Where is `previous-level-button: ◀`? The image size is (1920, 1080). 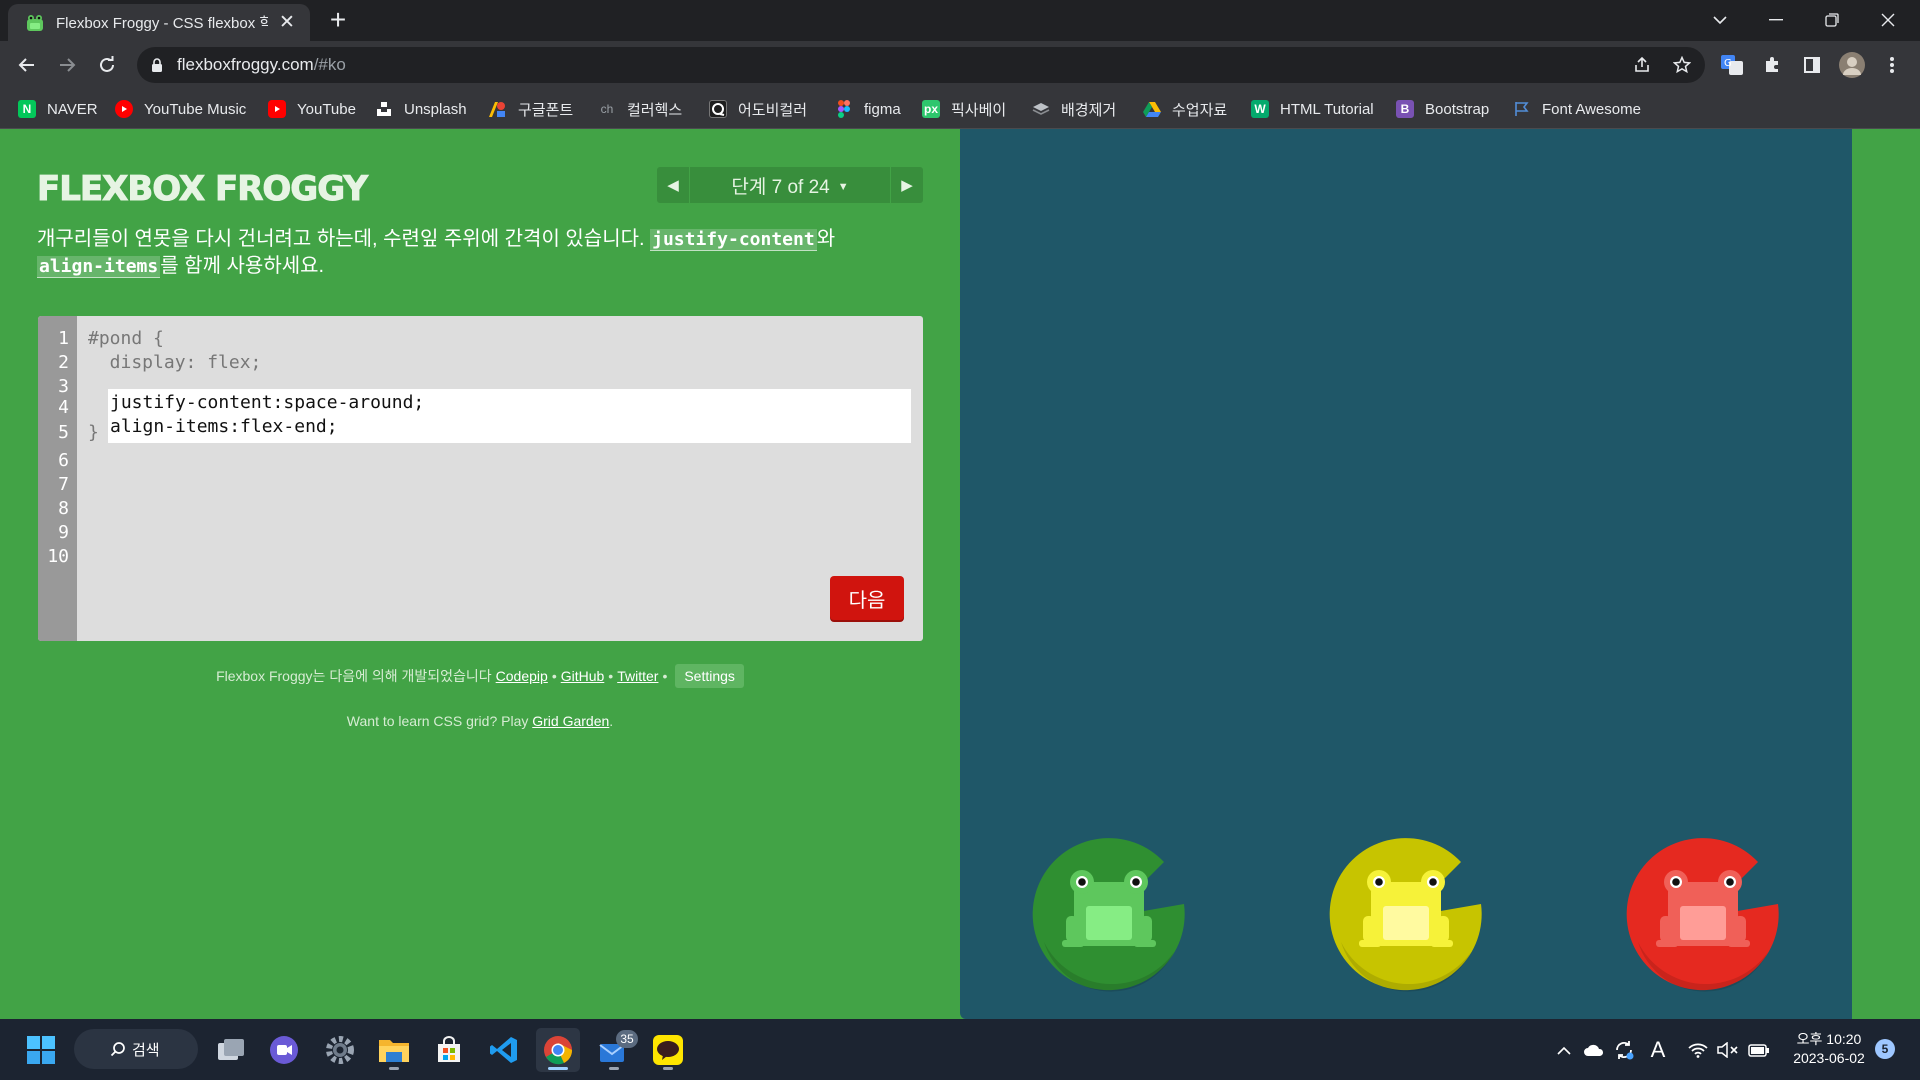
previous-level-button: ◀ is located at coordinates (673, 185).